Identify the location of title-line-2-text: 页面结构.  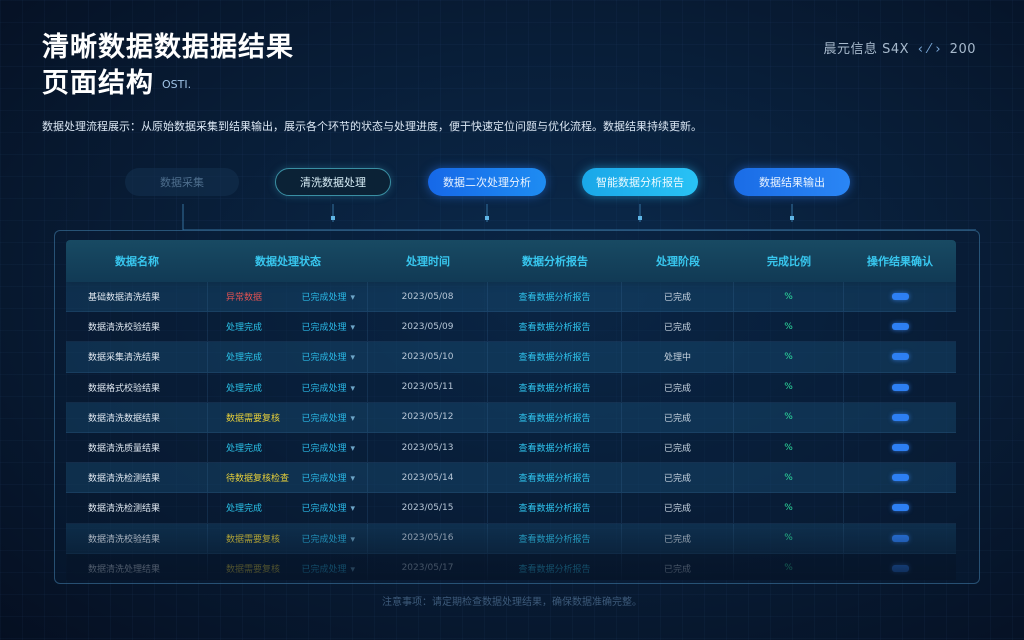
(98, 83).